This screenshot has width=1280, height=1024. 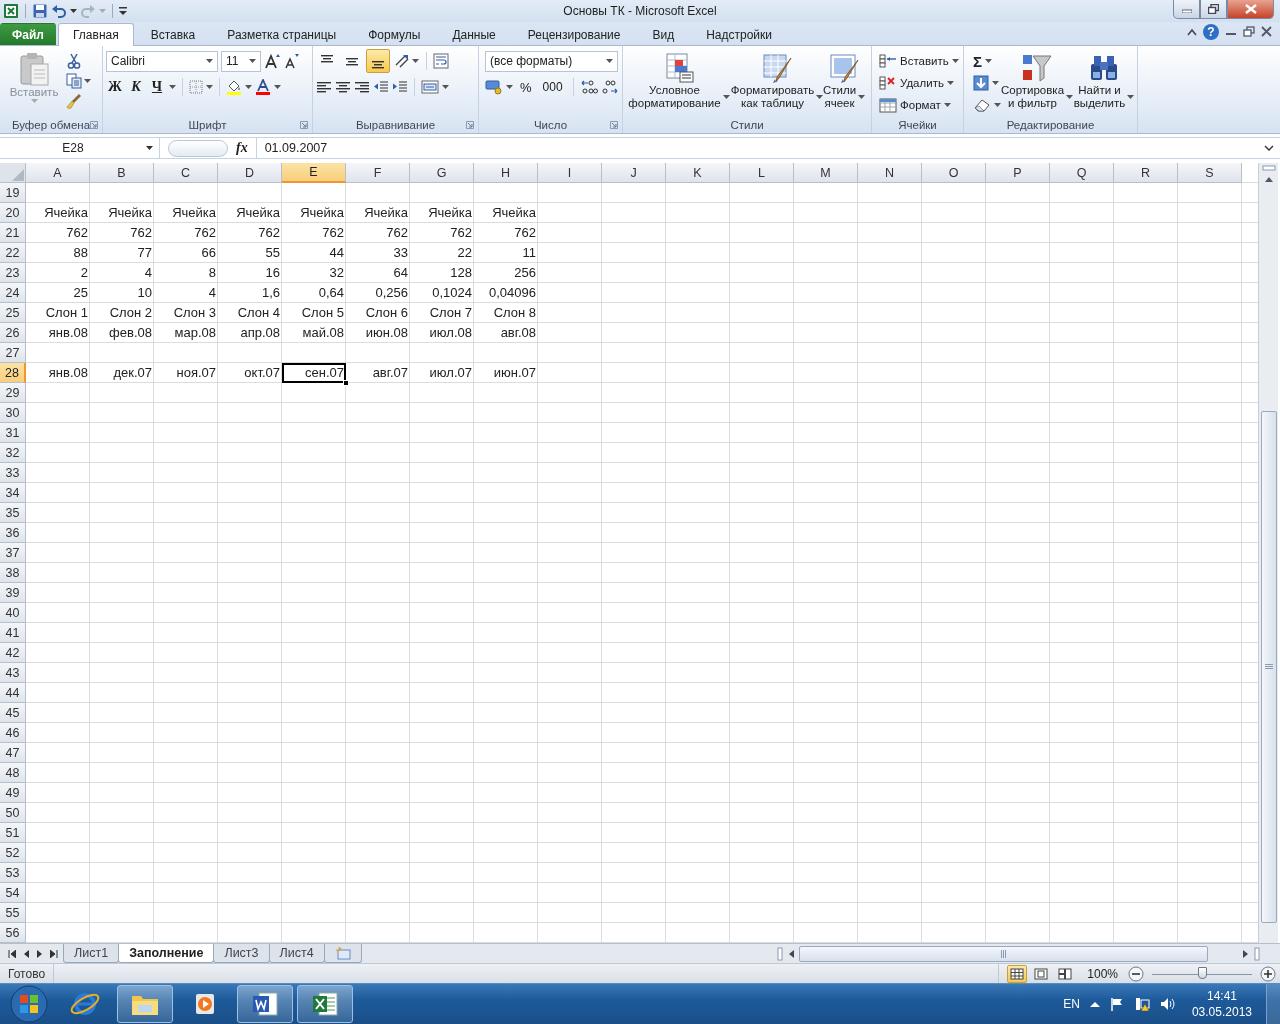 I want to click on customize-toolbar-icon, so click(x=123, y=11).